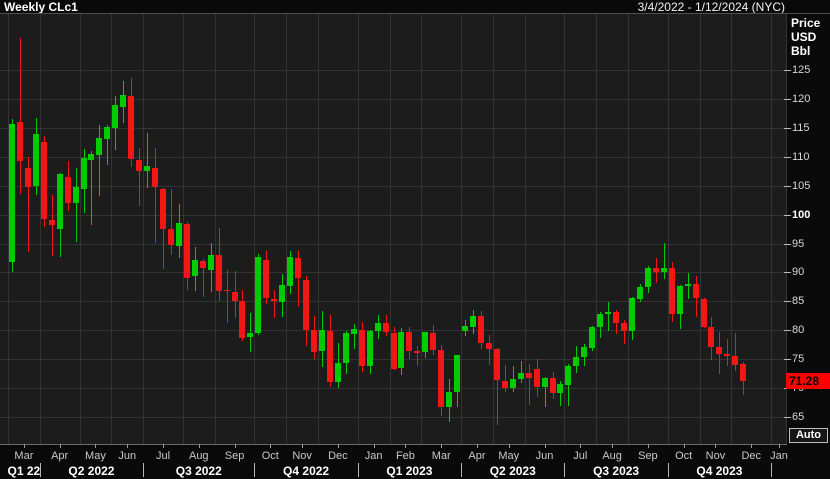 The width and height of the screenshot is (830, 479). I want to click on y-axis-unit-bbl: Bbl, so click(801, 51).